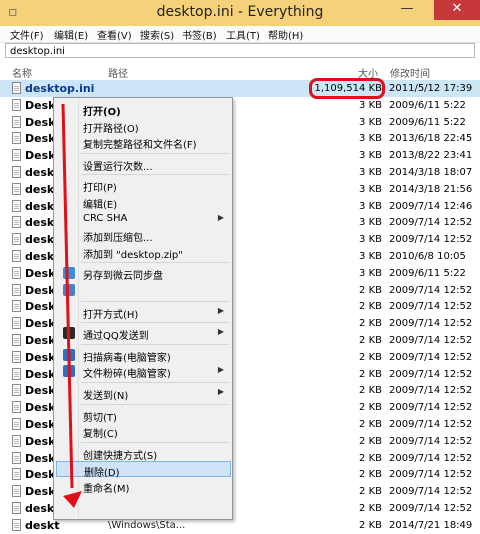 Image resolution: width=480 pixels, height=534 pixels. I want to click on context-menu-item: 通过QQ发送到 ▶, so click(143, 333).